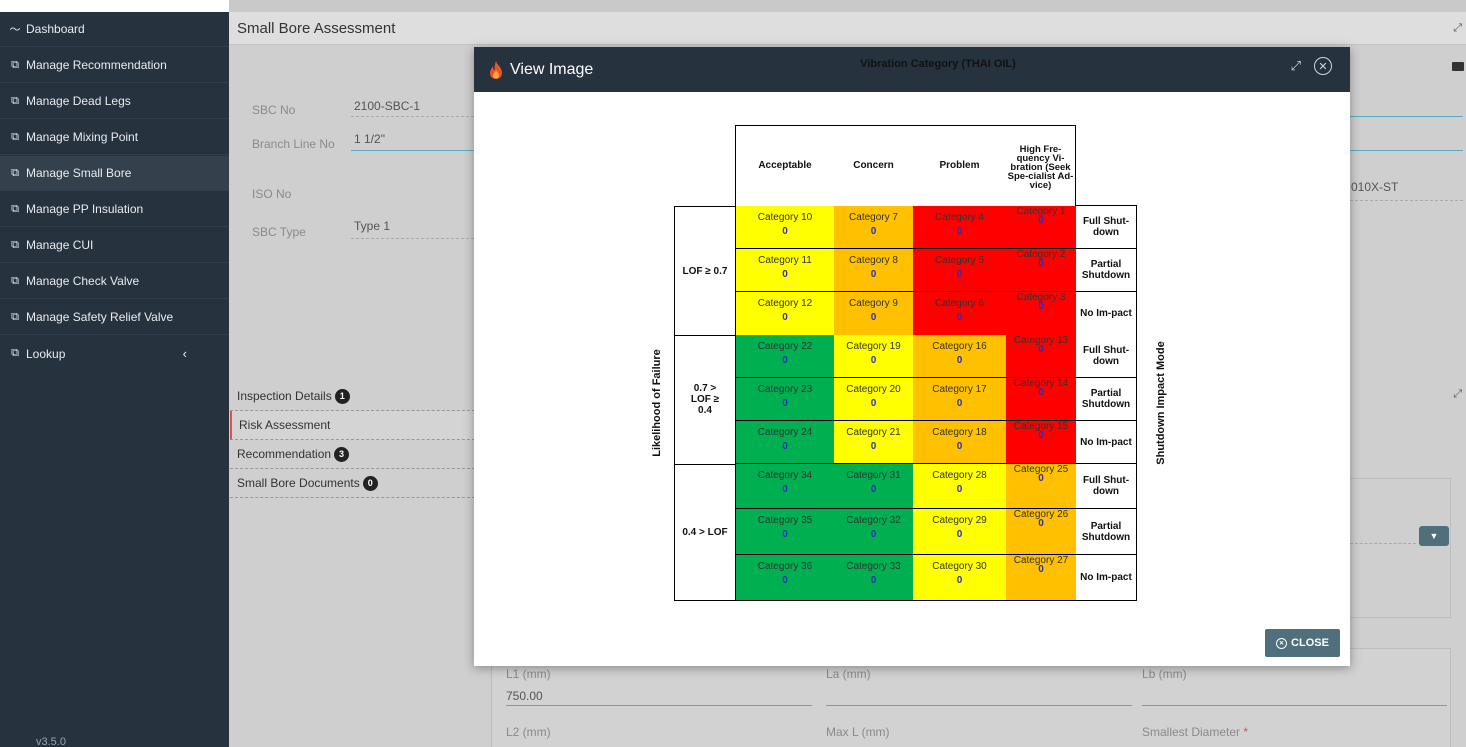 Image resolution: width=1466 pixels, height=747 pixels. I want to click on sidebar-item-label: Manage Recommendation, so click(96, 65).